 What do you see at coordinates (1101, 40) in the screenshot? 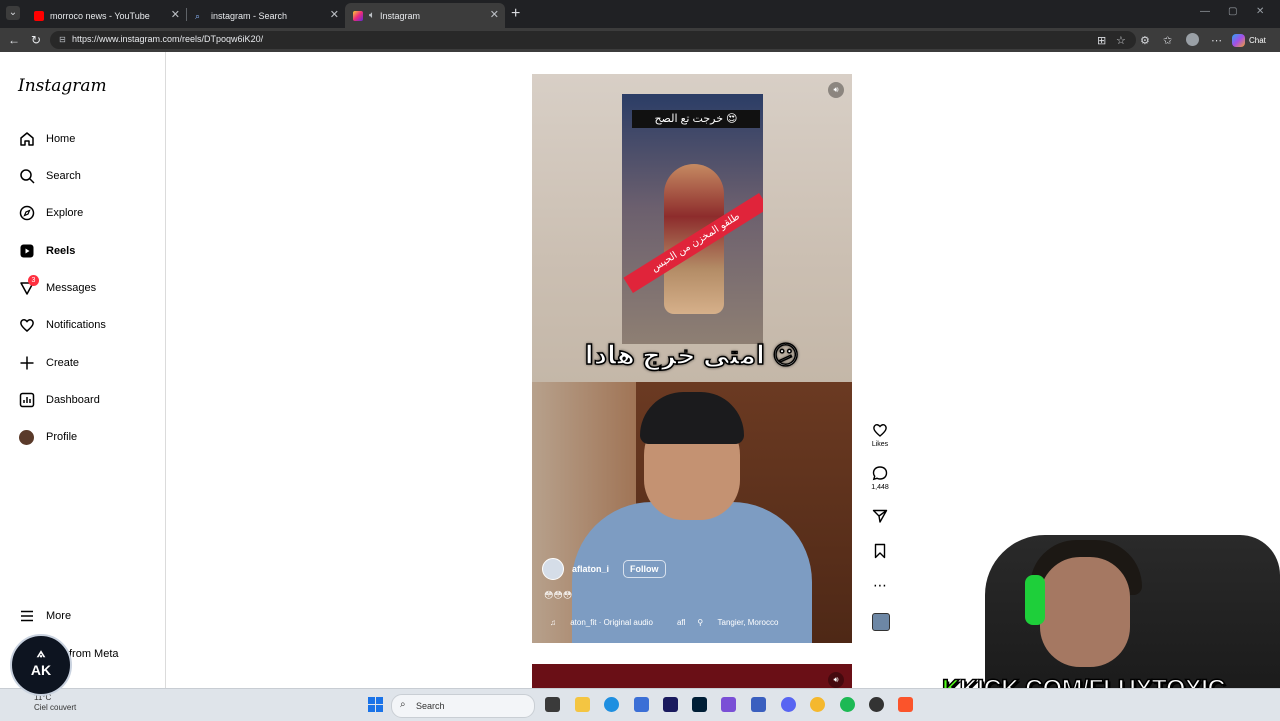
I see `split-screen-icon: ⊞` at bounding box center [1101, 40].